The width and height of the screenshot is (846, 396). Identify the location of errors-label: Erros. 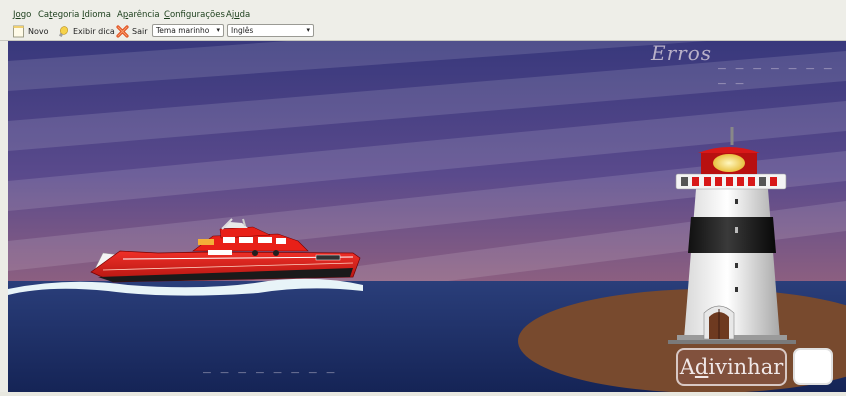
(682, 53).